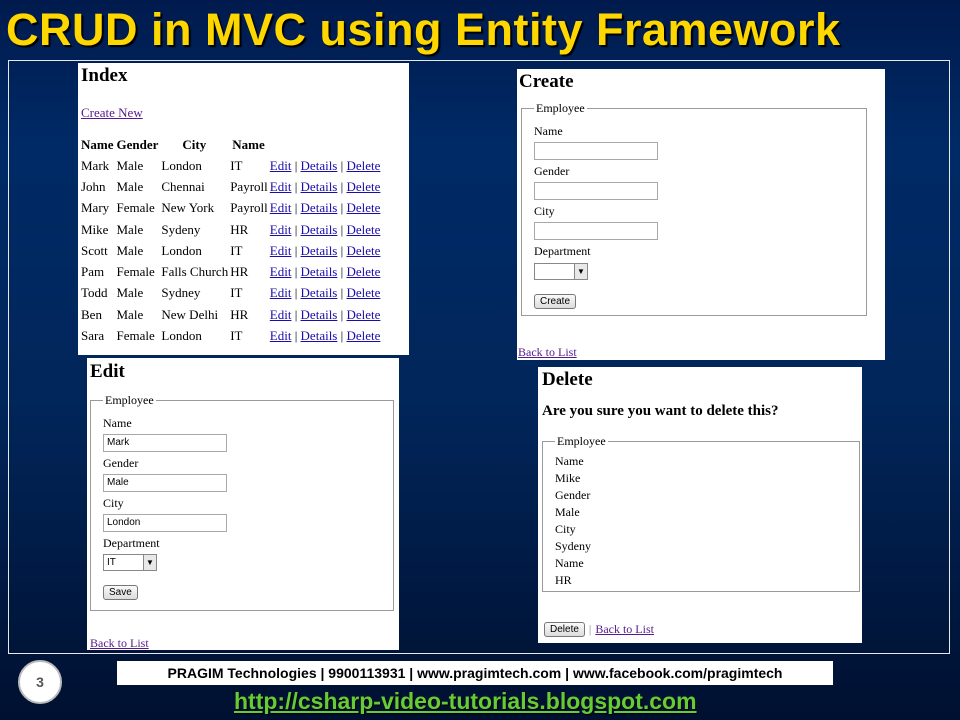  I want to click on gender-input, so click(596, 191).